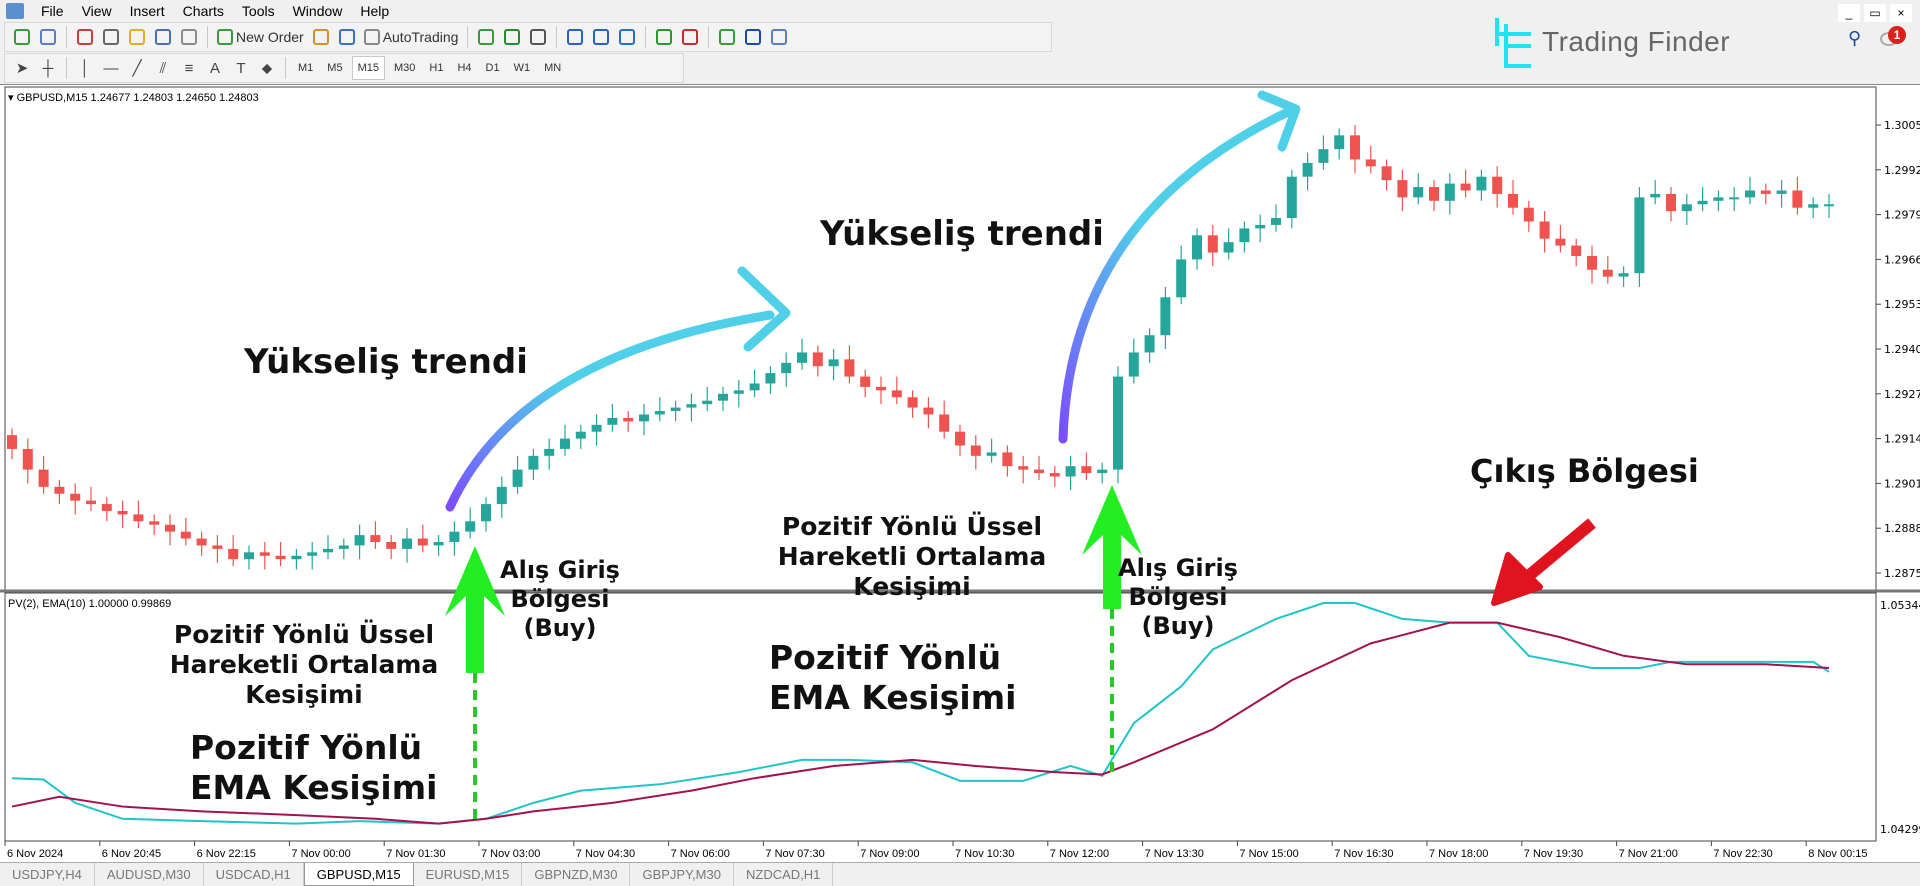 This screenshot has width=1920, height=886. Describe the element at coordinates (254, 874) in the screenshot. I see `chart-tab: USDCAD,H1` at that location.